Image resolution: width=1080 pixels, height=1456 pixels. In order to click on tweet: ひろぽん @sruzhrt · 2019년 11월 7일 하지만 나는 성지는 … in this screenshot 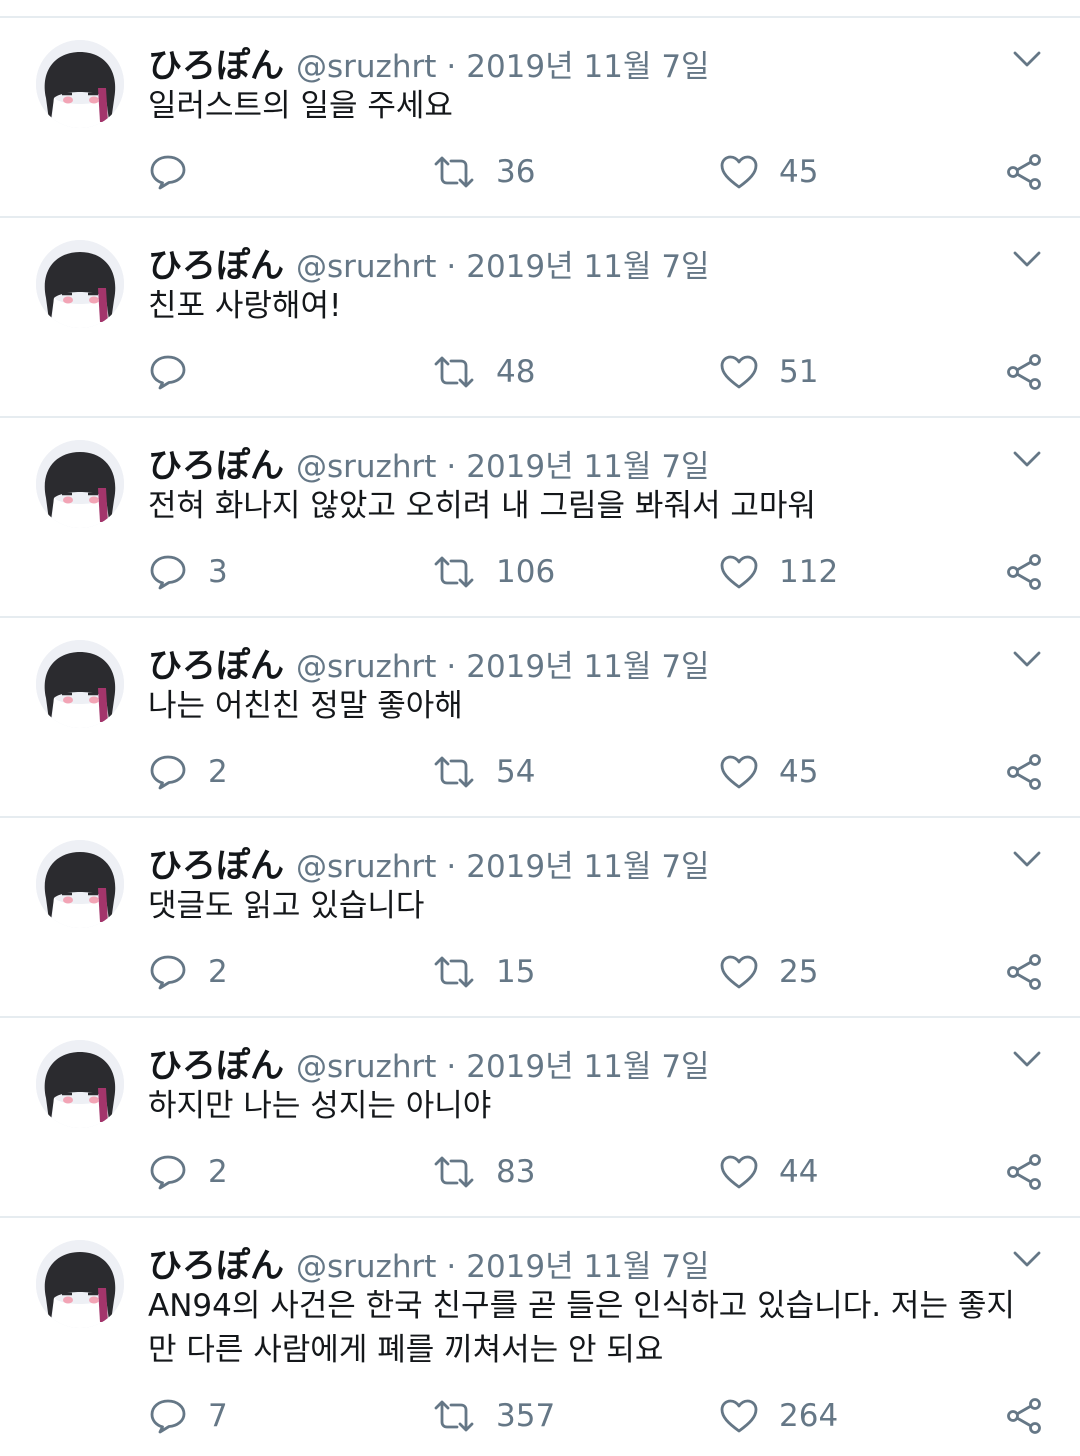, I will do `click(540, 1118)`.